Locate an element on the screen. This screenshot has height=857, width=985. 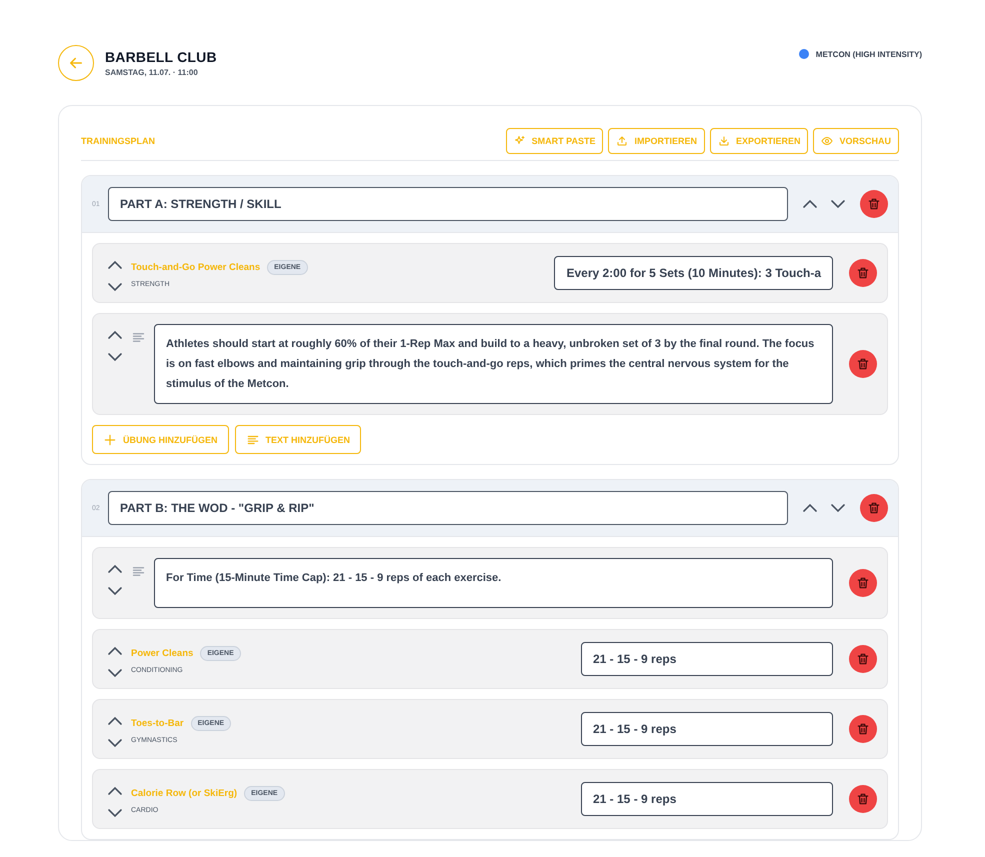
exercise-name: Toes-to-Bar is located at coordinates (157, 723).